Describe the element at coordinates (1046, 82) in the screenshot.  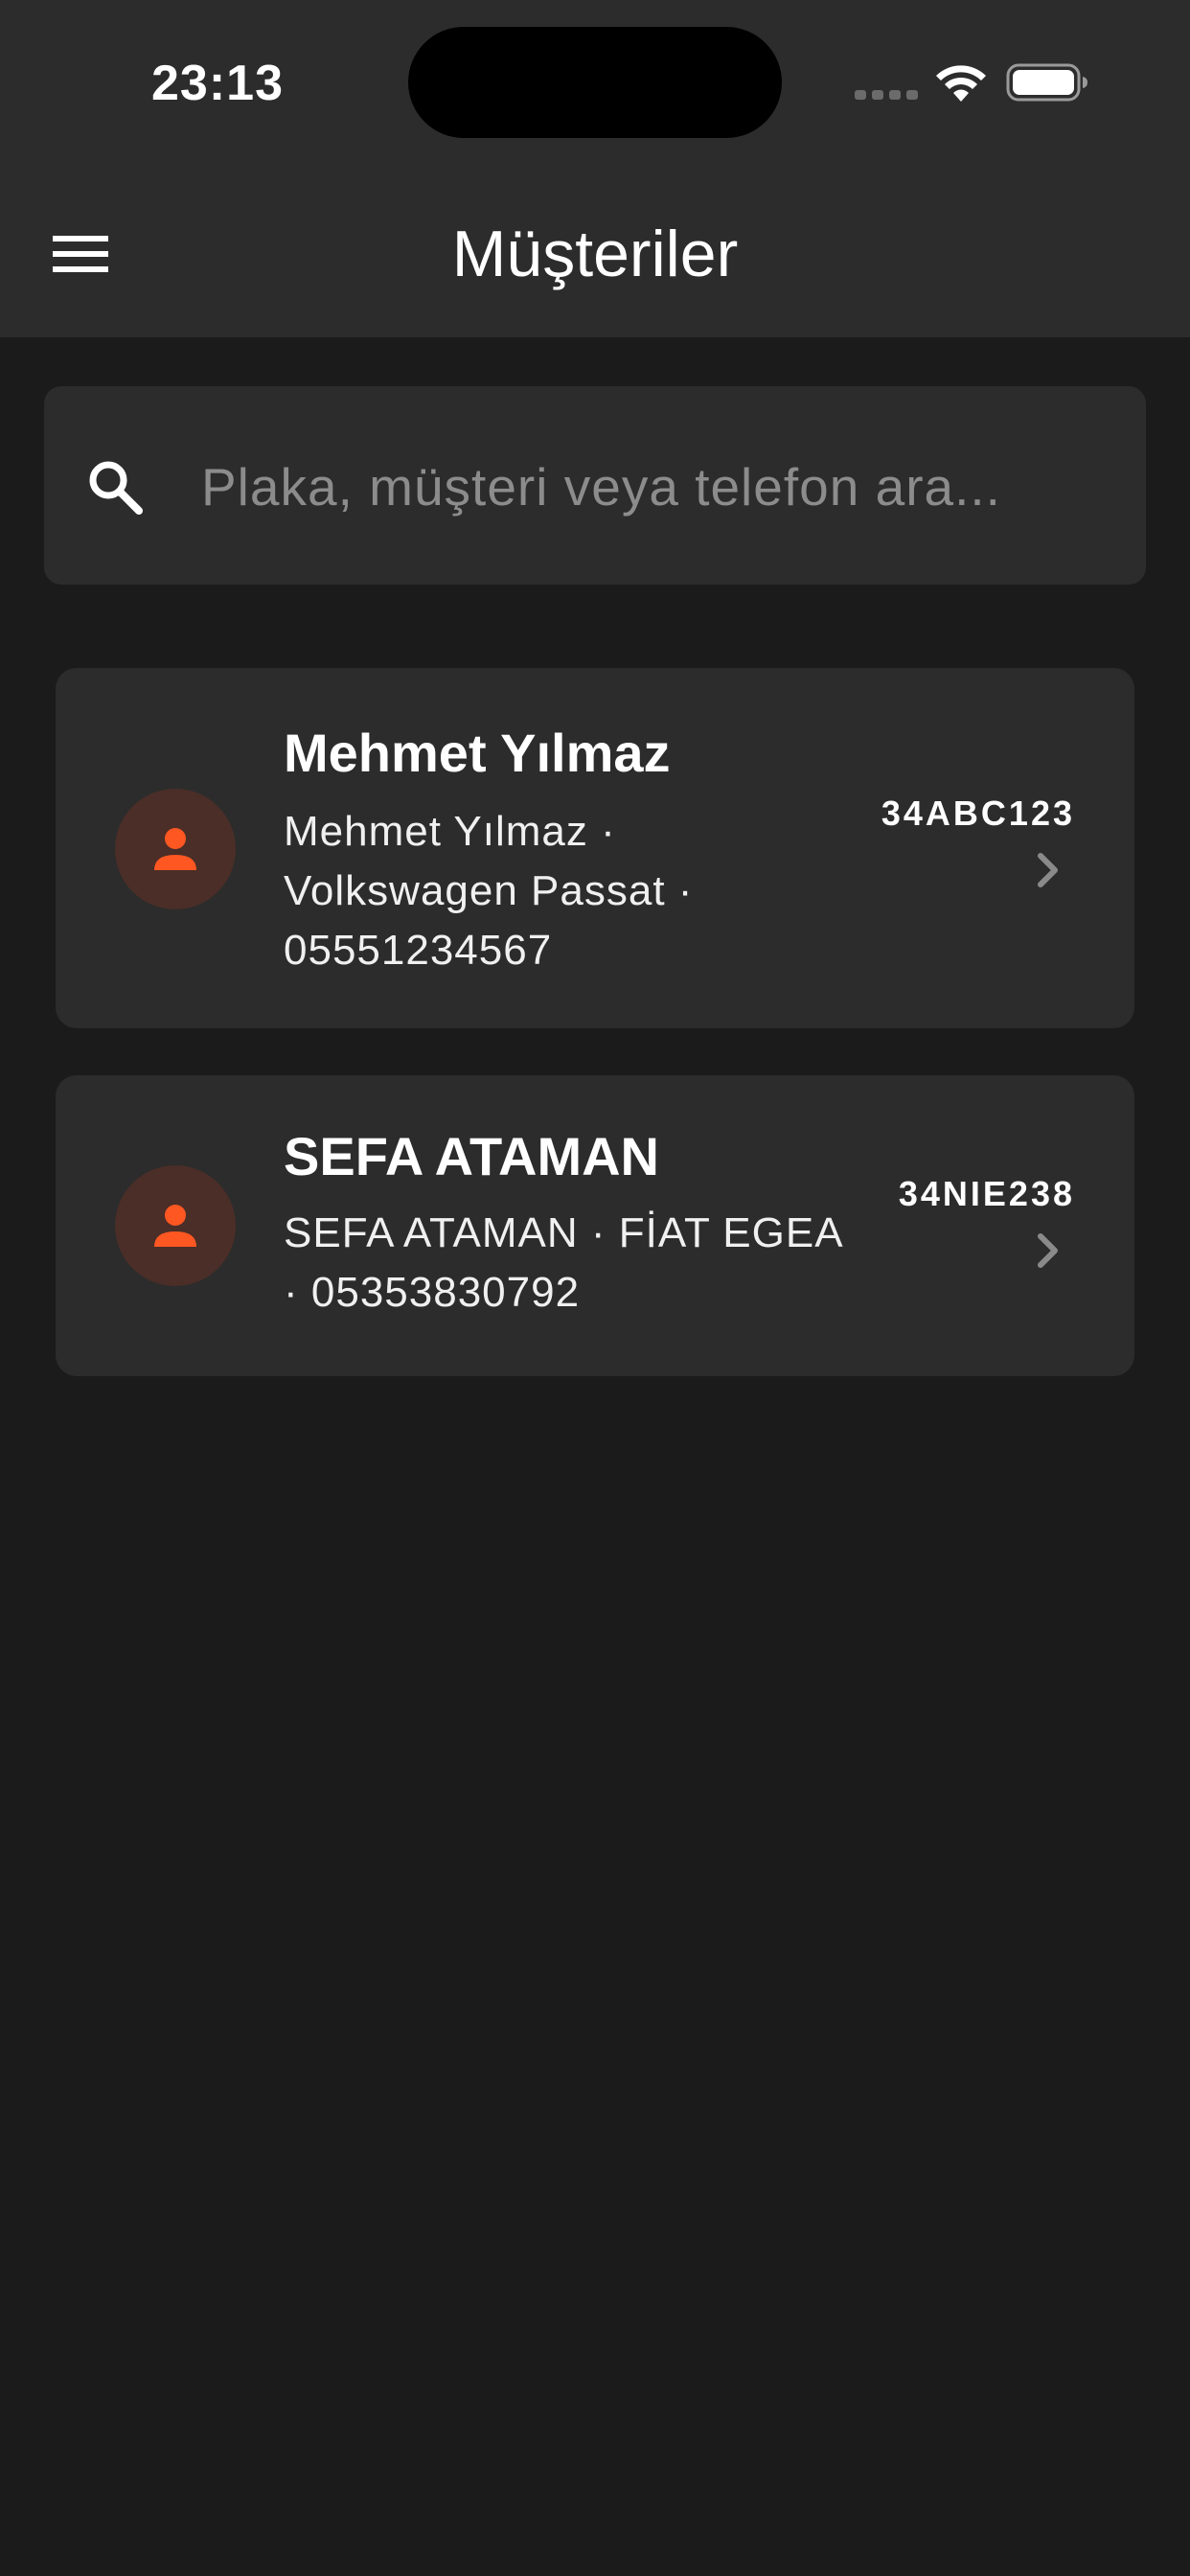
I see `battery-icon` at that location.